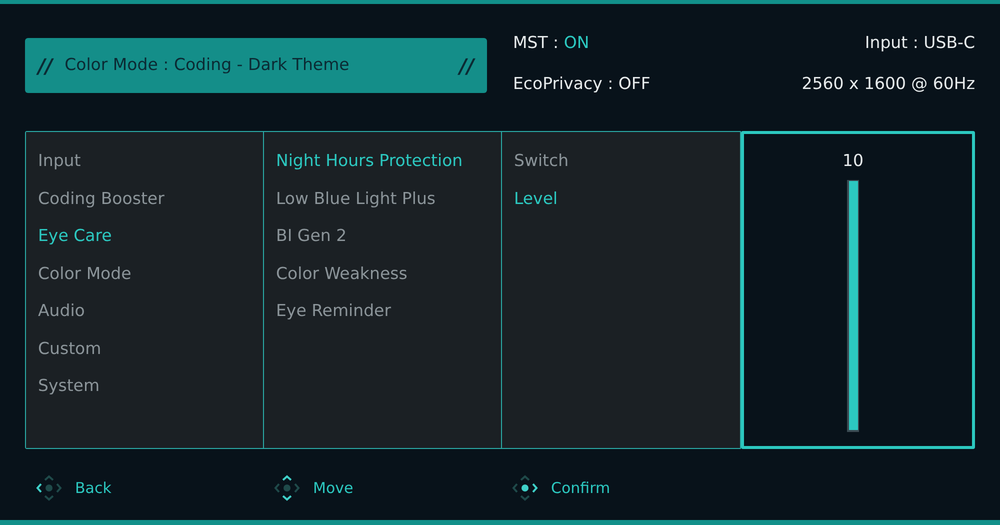  What do you see at coordinates (582, 84) in the screenshot?
I see `status-text: EcoPrivacy : OFF` at bounding box center [582, 84].